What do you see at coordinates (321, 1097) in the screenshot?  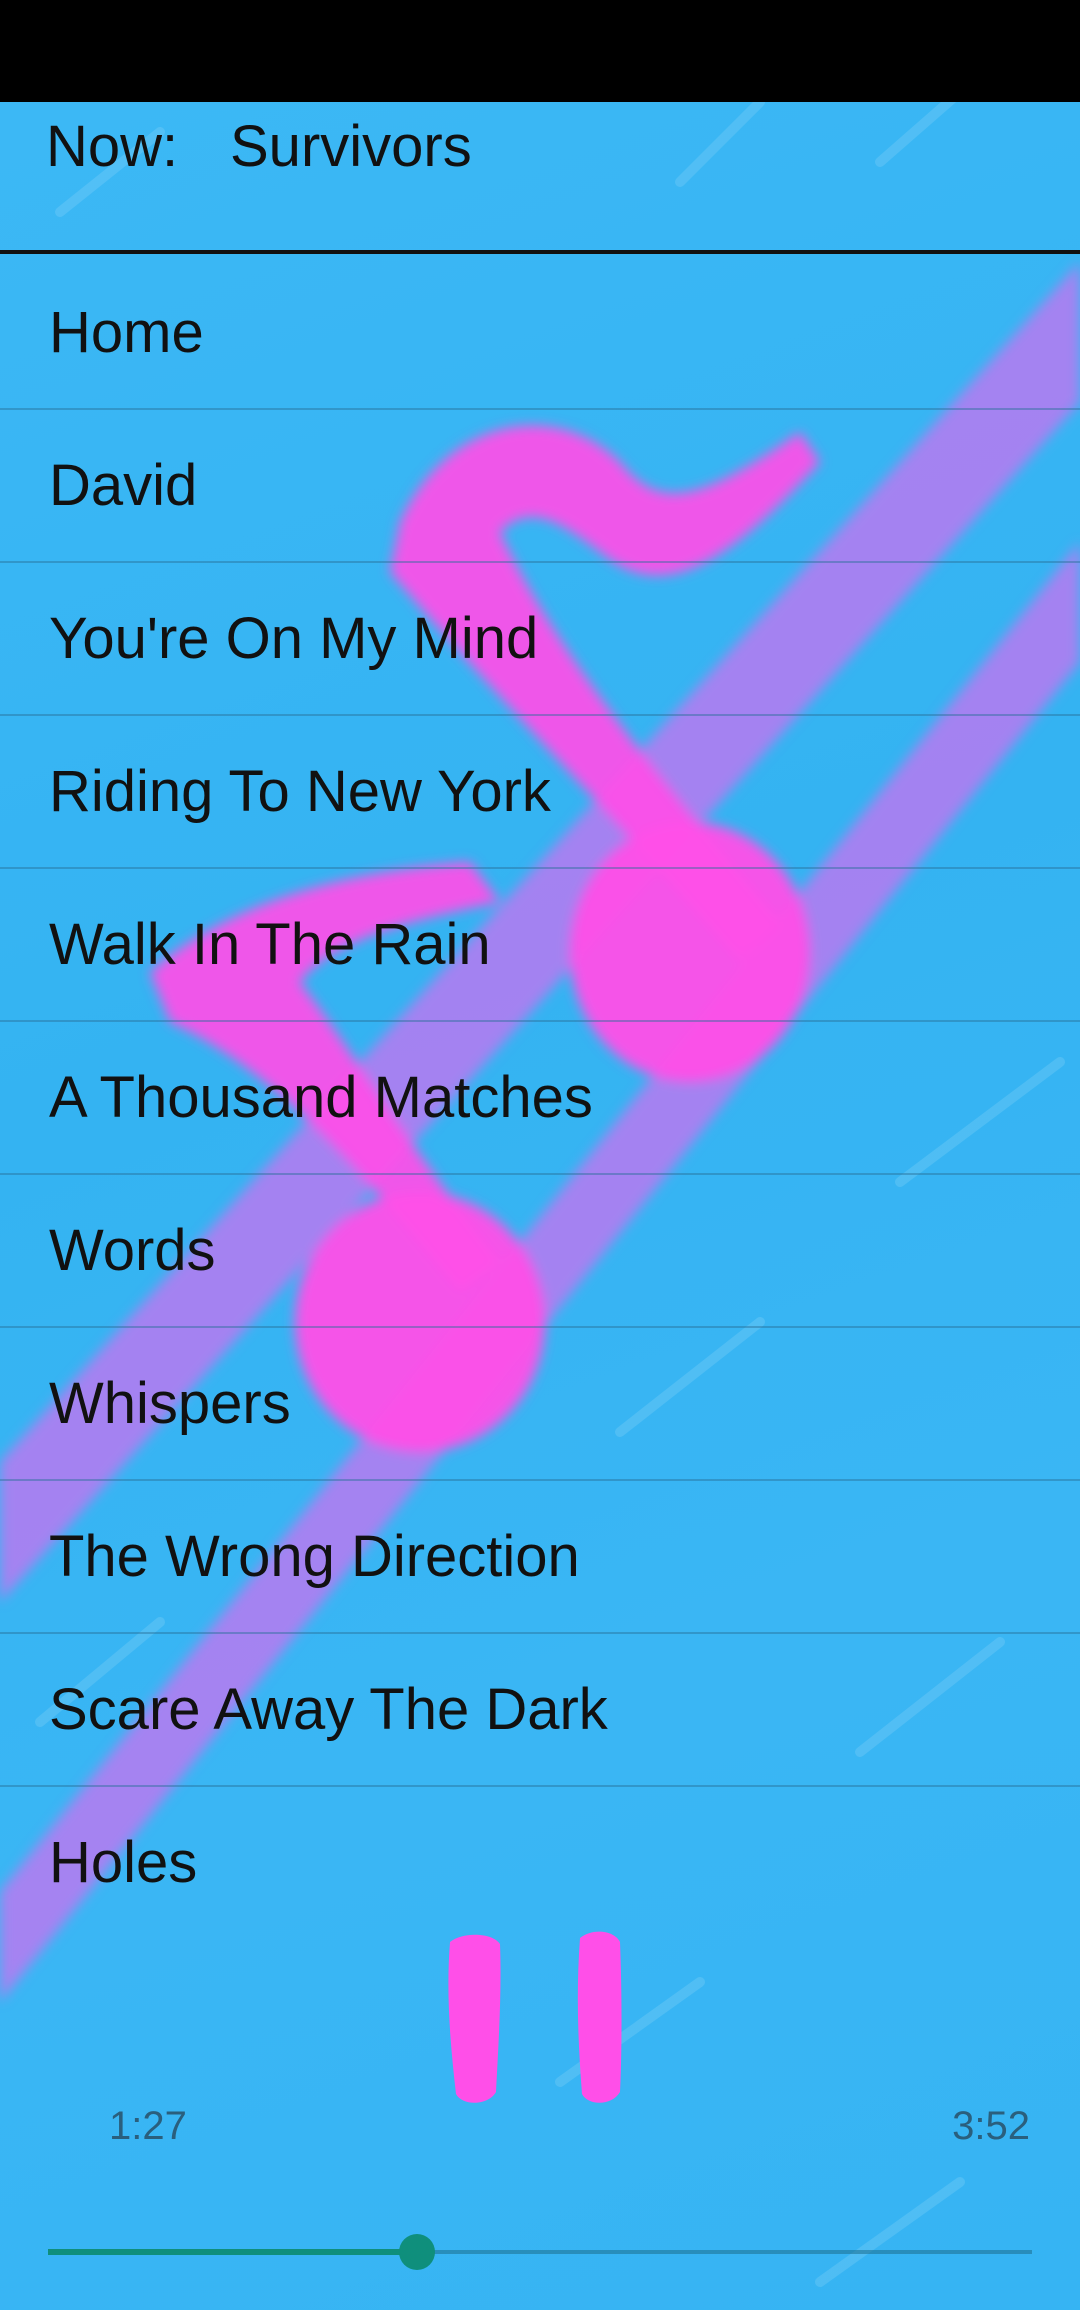 I see `track-title: A Thousand Matches` at bounding box center [321, 1097].